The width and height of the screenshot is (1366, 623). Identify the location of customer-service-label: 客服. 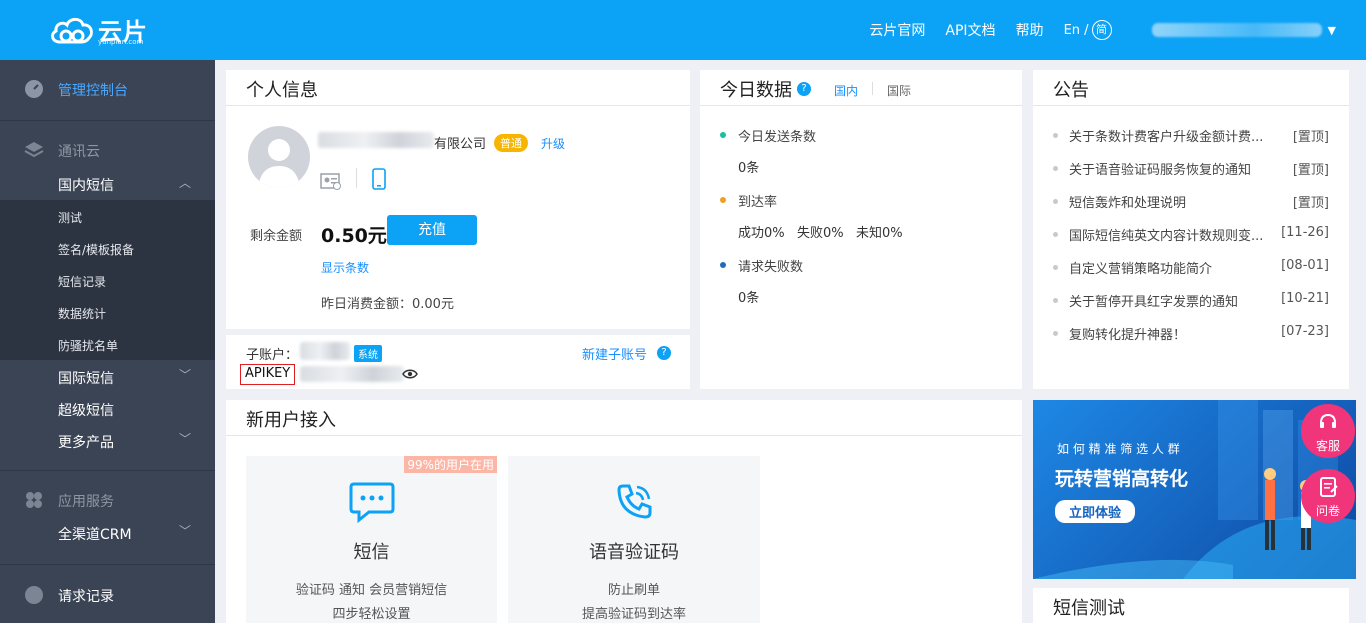
(1327, 446).